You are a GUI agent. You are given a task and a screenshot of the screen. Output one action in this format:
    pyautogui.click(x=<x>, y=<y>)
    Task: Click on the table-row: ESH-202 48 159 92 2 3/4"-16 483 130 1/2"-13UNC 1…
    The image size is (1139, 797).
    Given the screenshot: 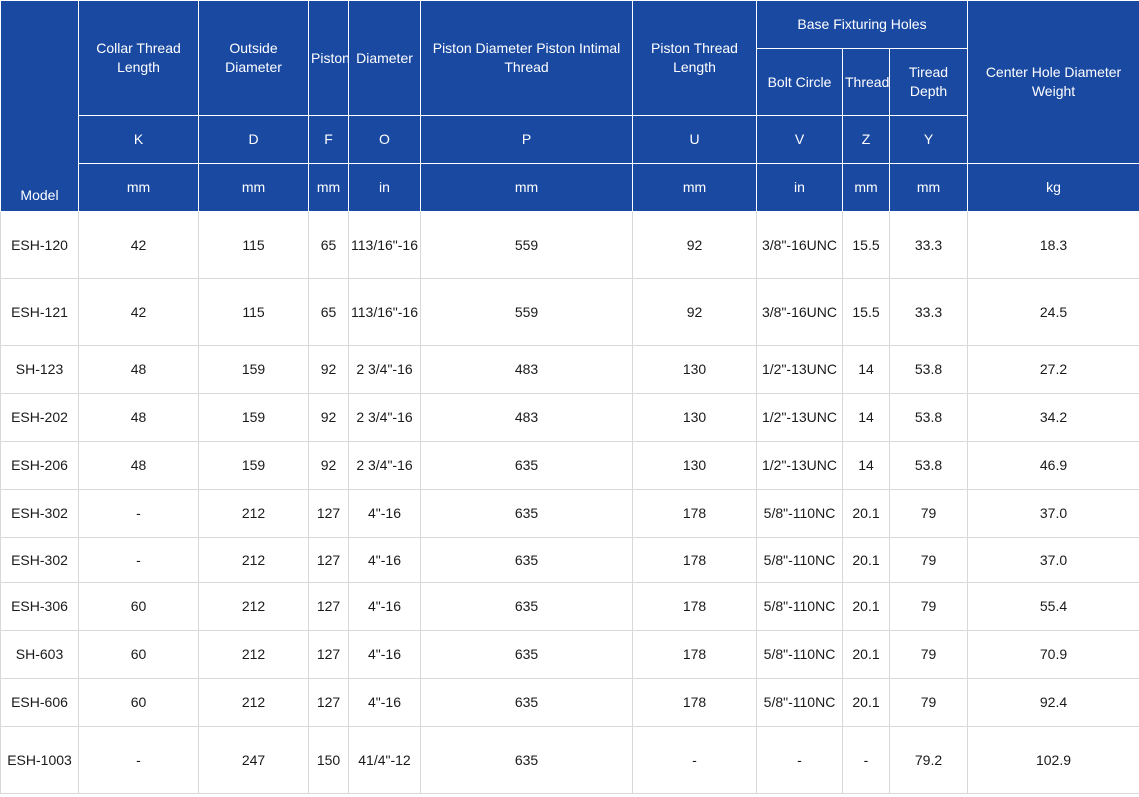 What is the action you would take?
    pyautogui.click(x=569, y=417)
    